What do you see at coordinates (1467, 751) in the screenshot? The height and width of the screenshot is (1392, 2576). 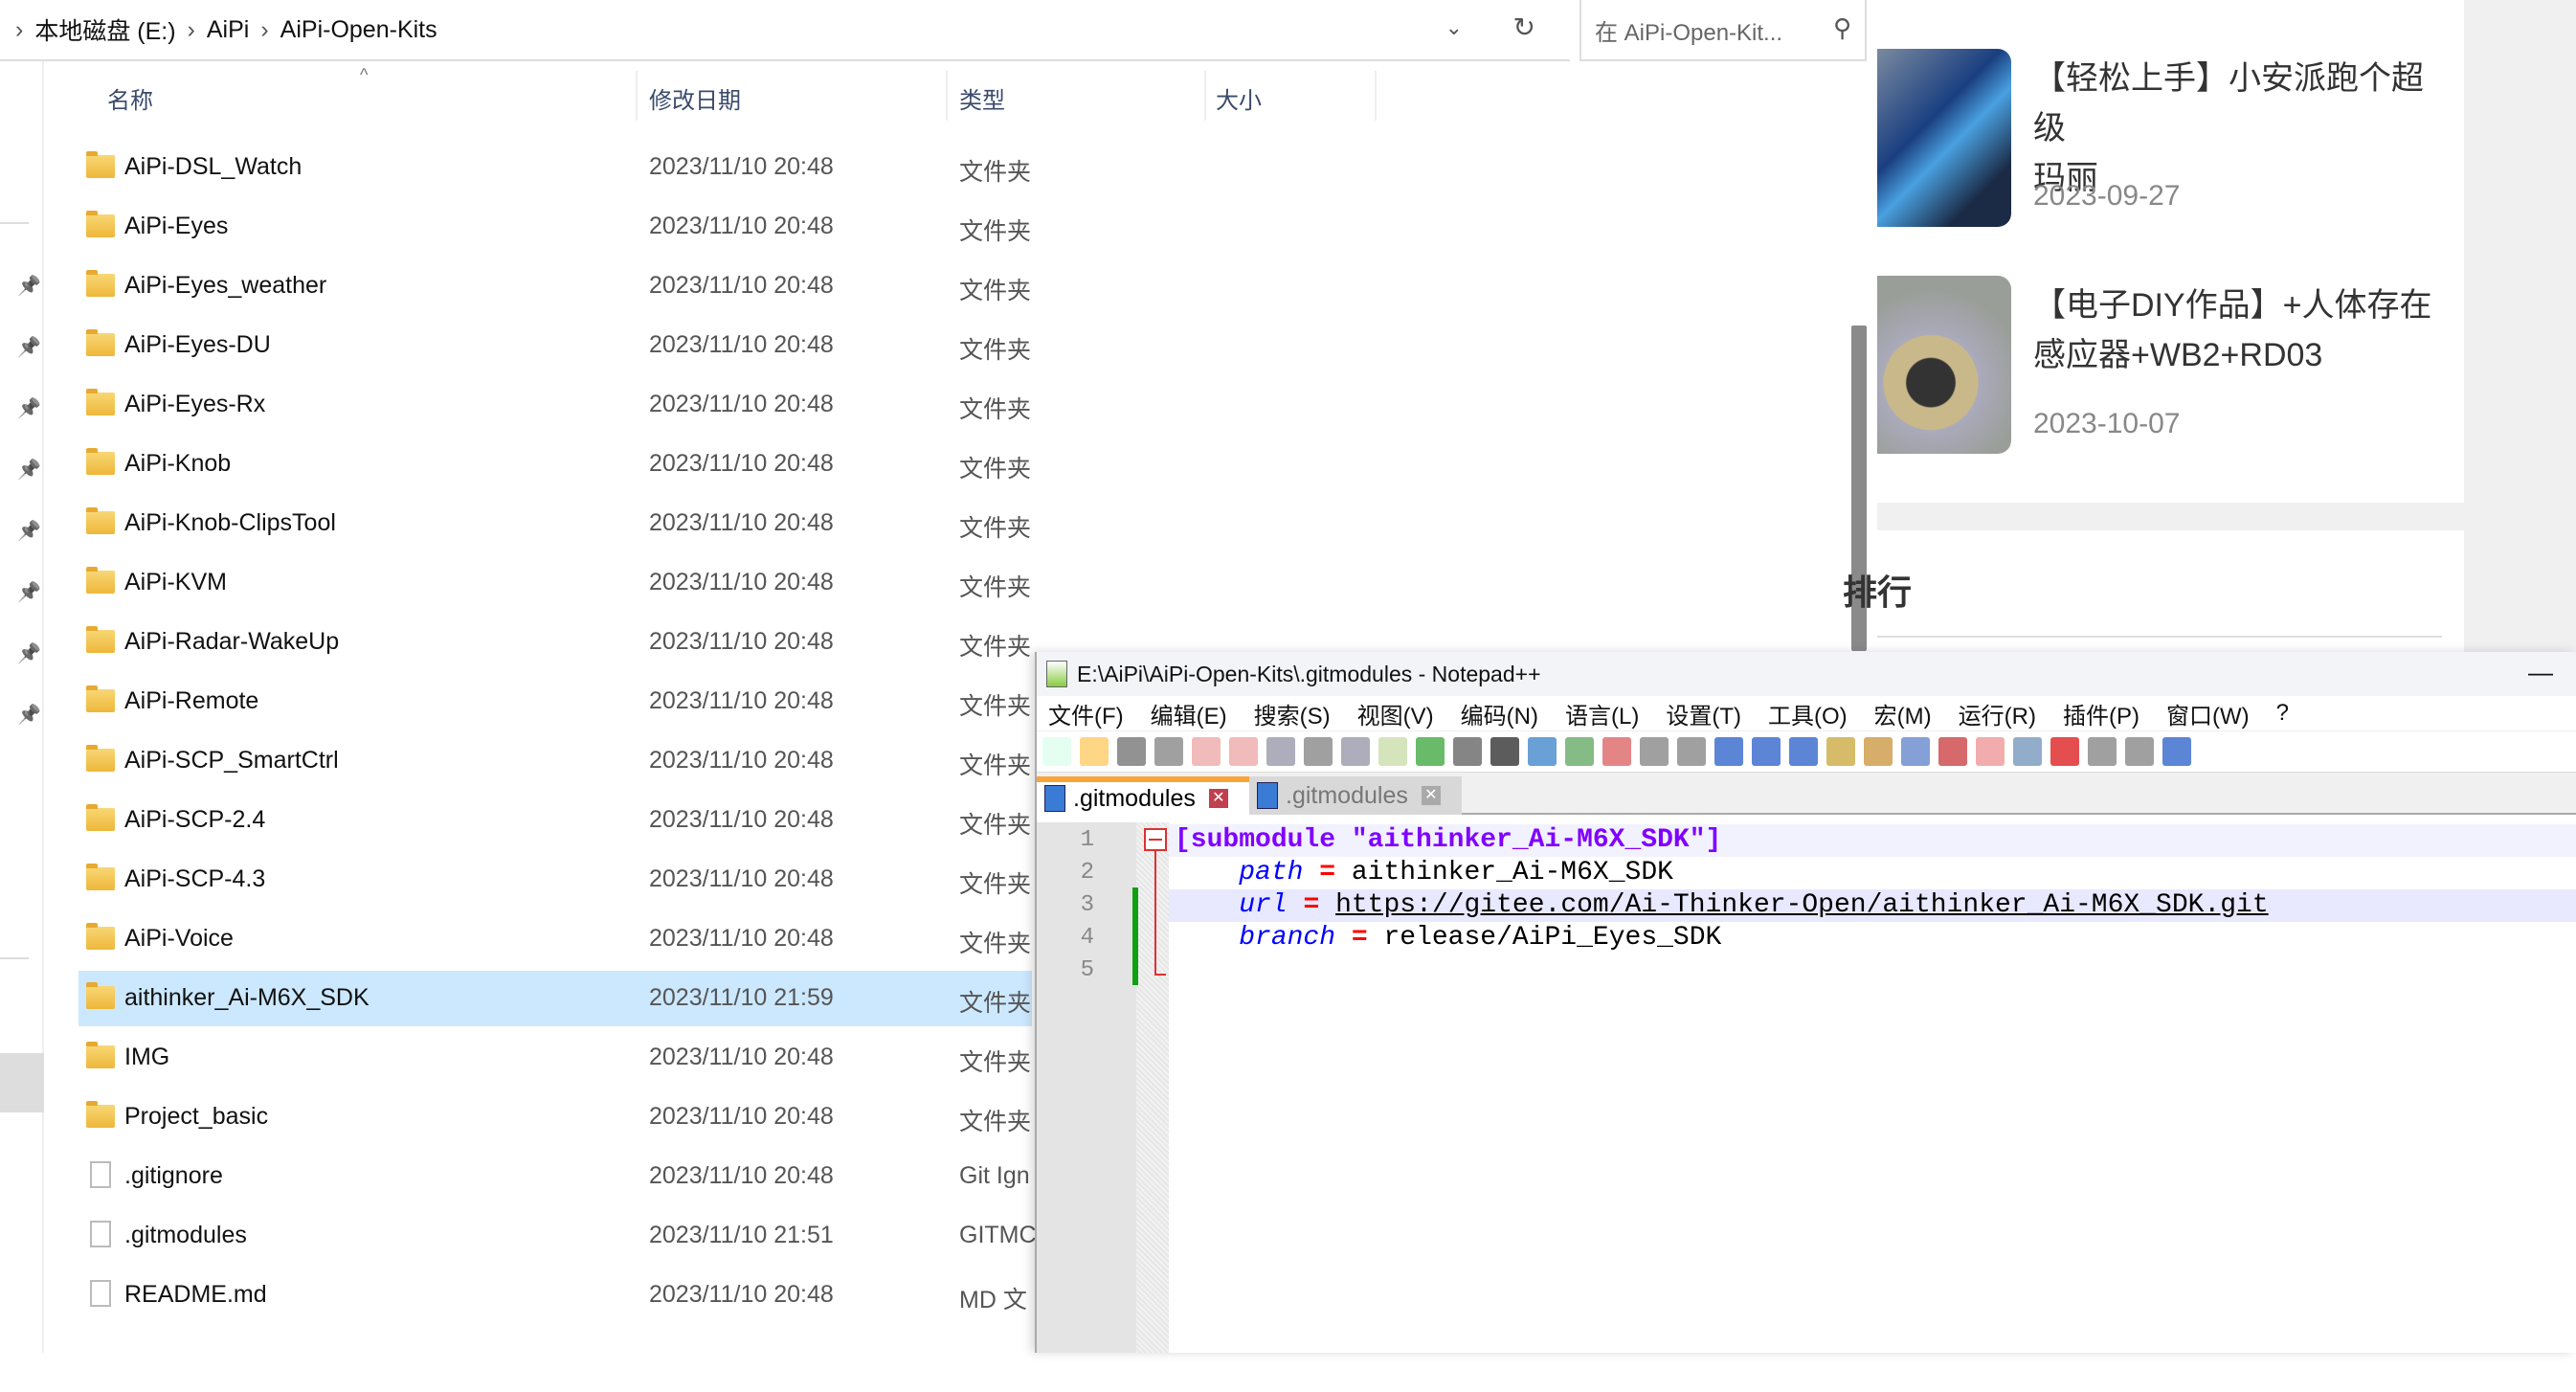 I see `redo-icon` at bounding box center [1467, 751].